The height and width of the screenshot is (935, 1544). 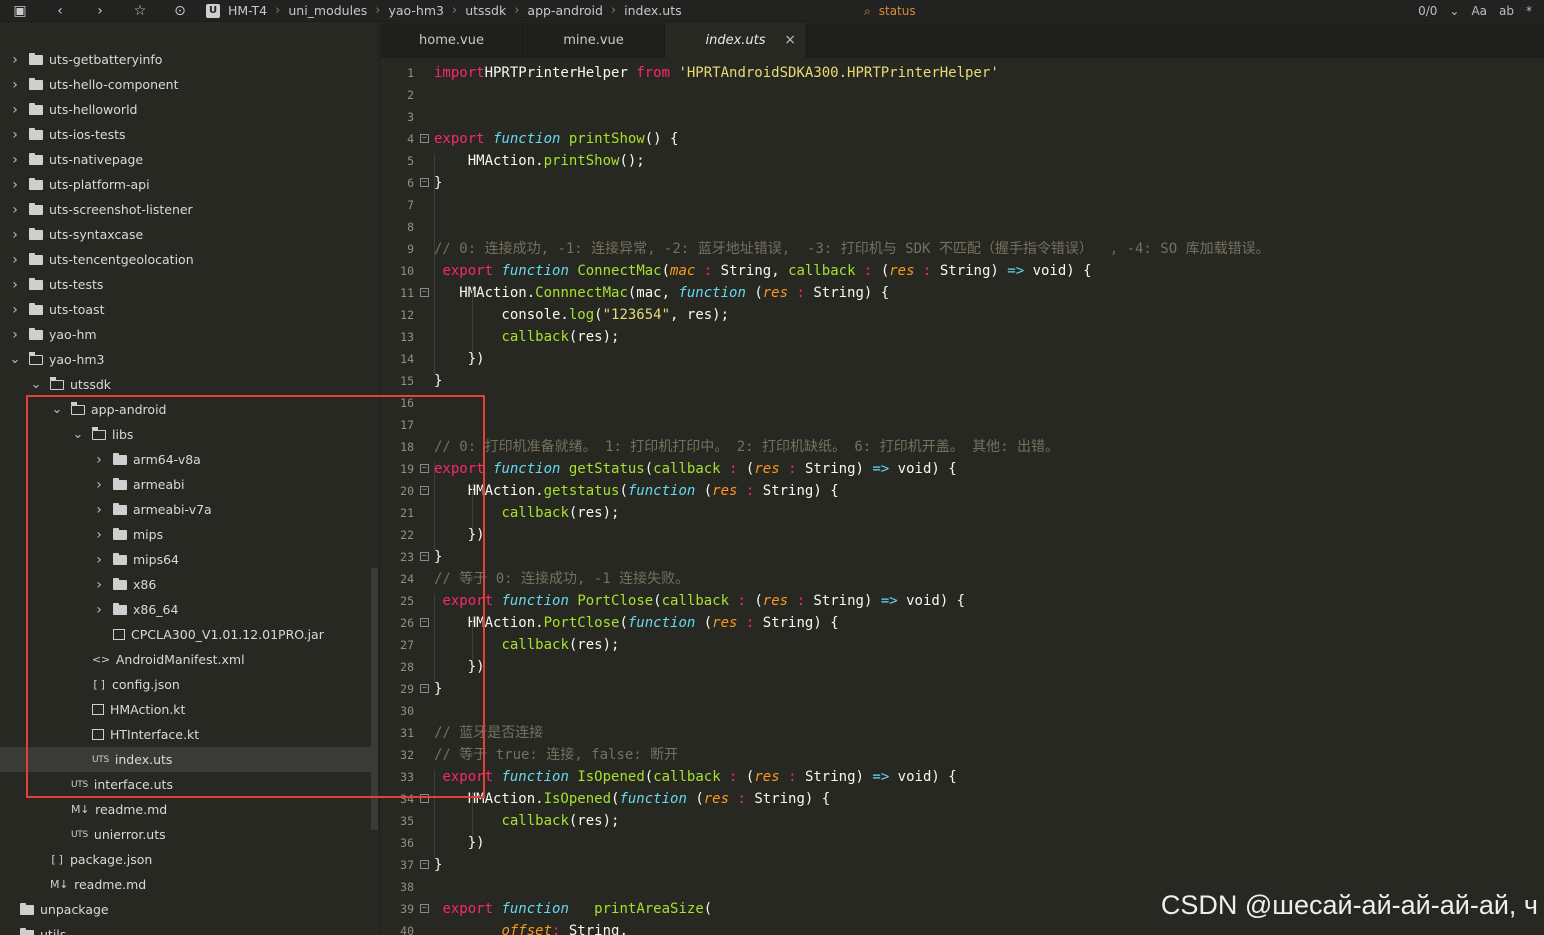 I want to click on code-line: 35 callback(res);, so click(x=962, y=821).